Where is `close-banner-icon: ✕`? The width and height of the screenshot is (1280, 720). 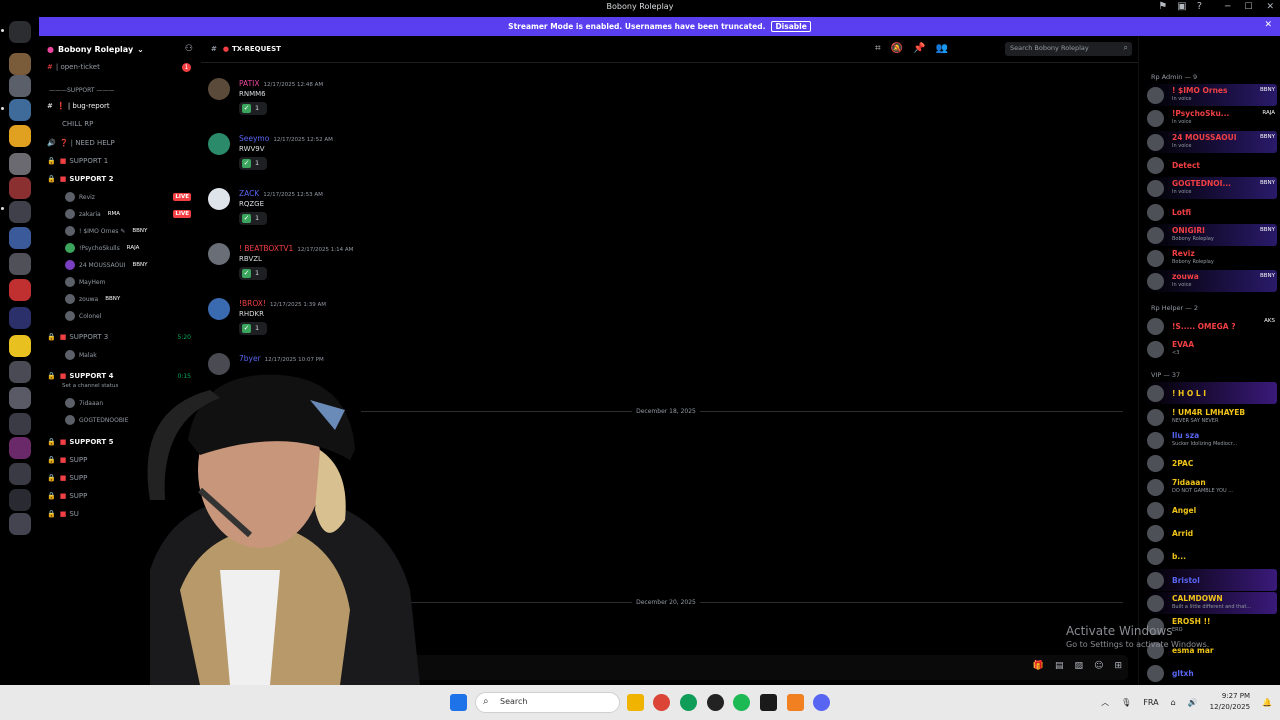 close-banner-icon: ✕ is located at coordinates (1268, 25).